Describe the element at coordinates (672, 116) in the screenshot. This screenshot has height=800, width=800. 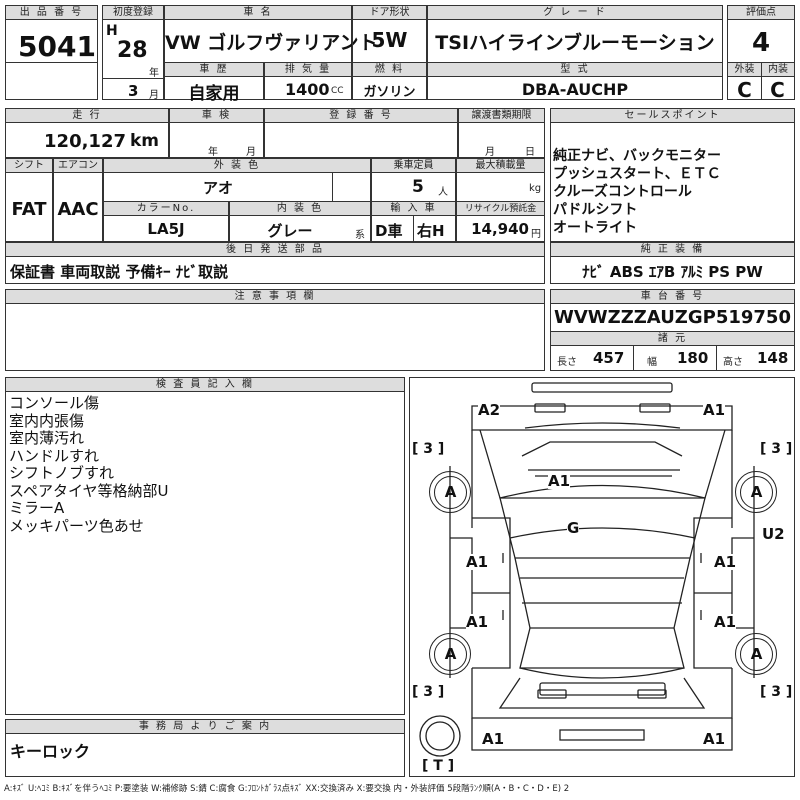
I see `sales-header: セールスポイント` at that location.